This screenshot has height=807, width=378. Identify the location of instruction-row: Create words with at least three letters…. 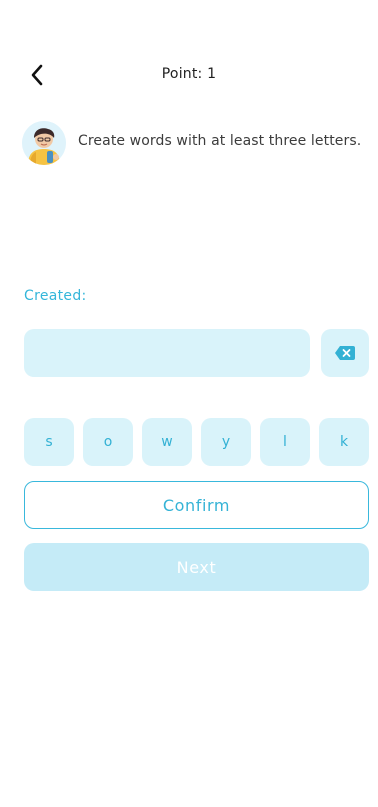
(197, 143).